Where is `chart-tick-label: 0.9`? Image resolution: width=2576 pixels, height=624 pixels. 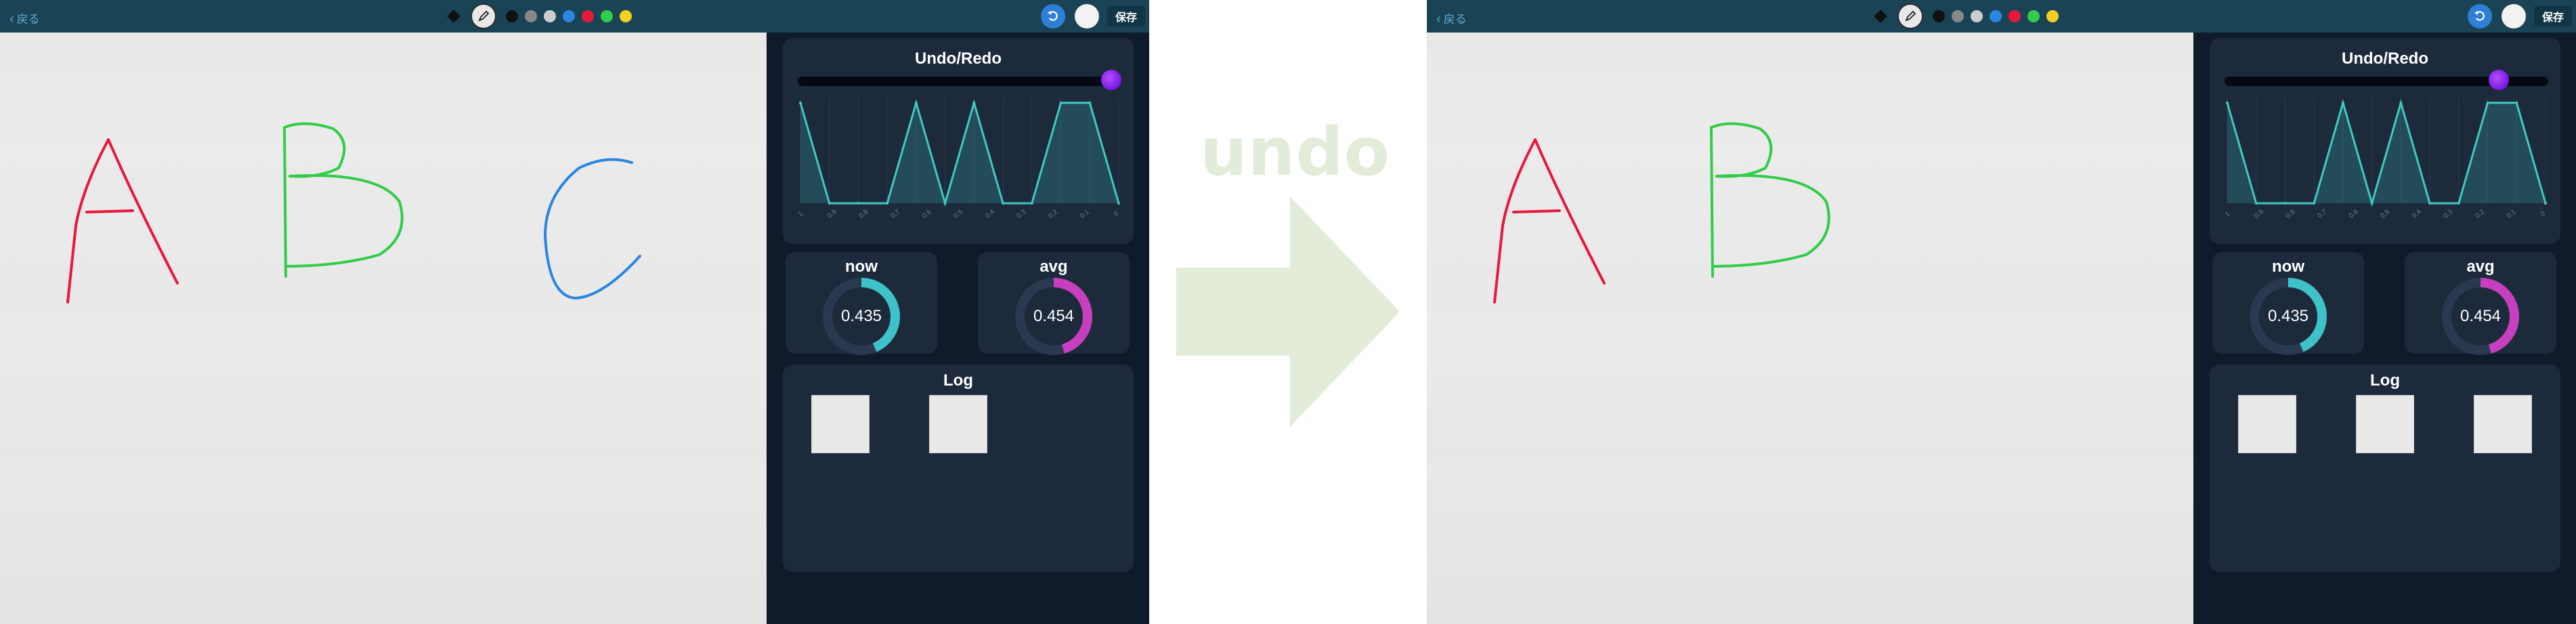
chart-tick-label: 0.9 is located at coordinates (832, 214).